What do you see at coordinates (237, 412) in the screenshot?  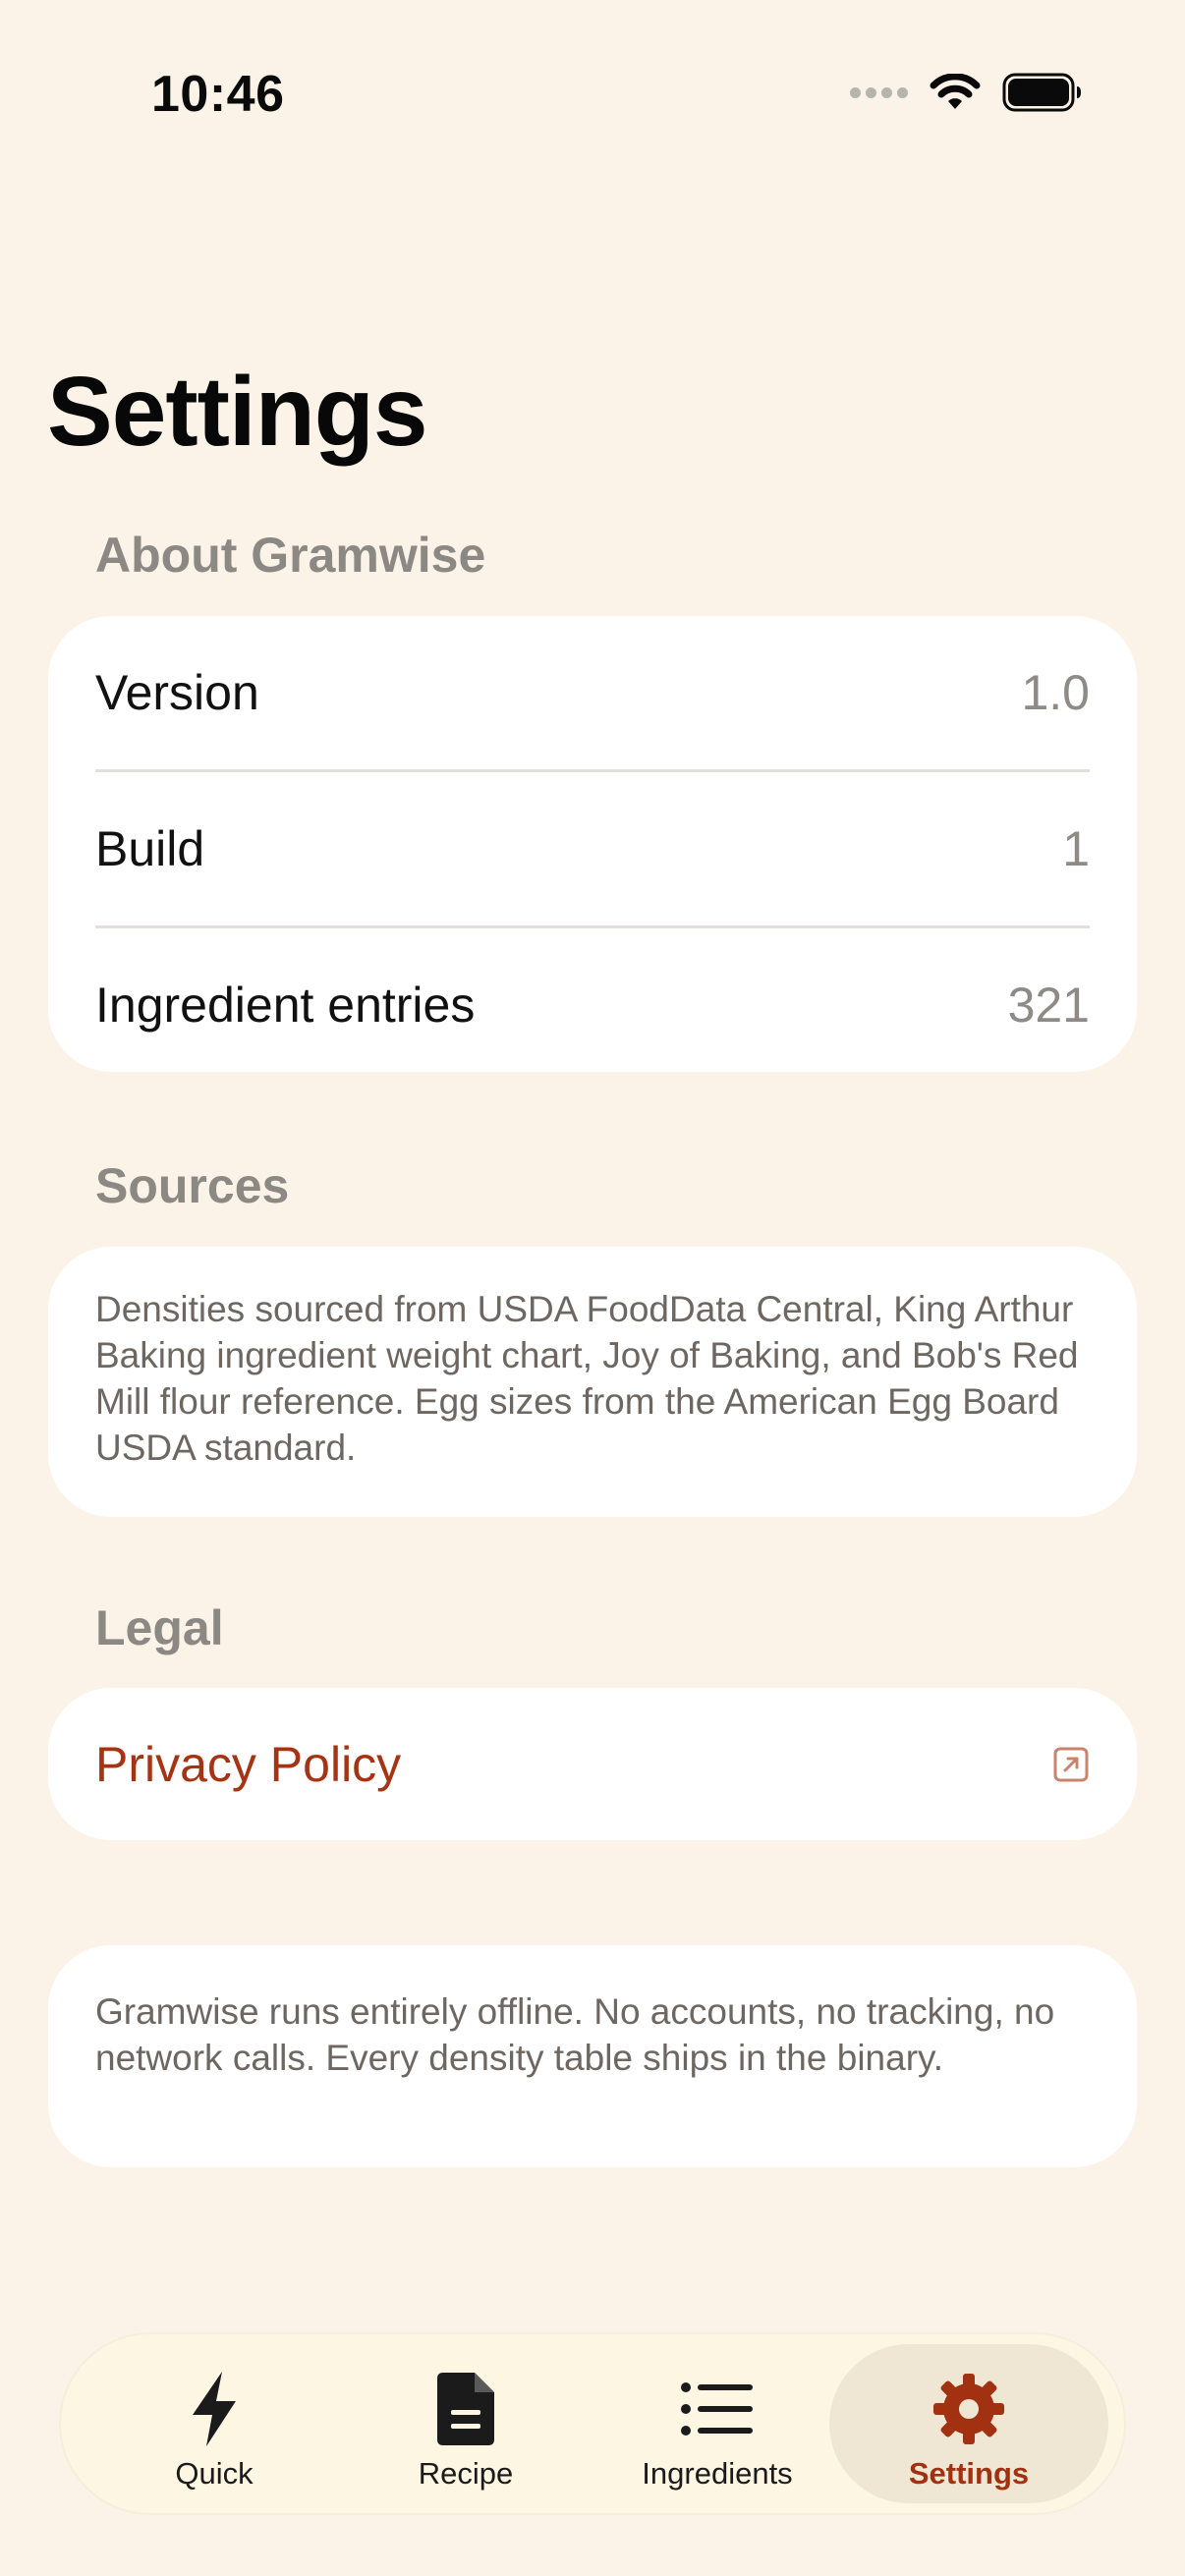 I see `page-title: Settings` at bounding box center [237, 412].